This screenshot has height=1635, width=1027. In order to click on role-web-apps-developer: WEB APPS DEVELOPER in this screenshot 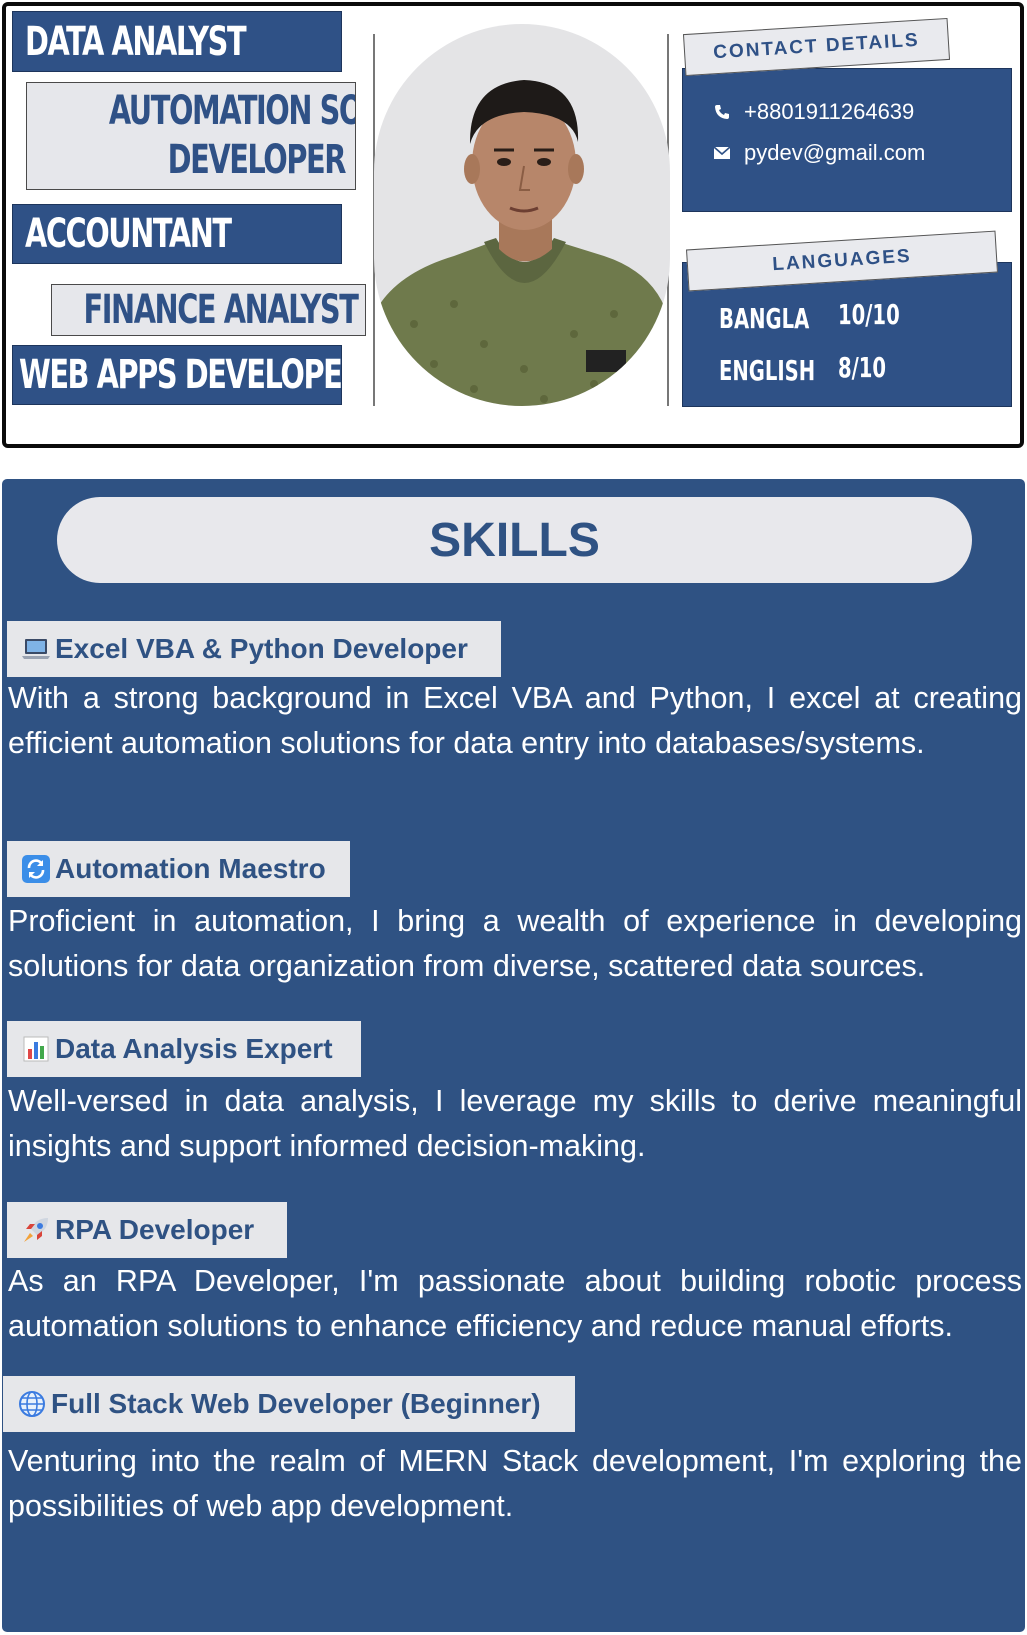, I will do `click(177, 375)`.